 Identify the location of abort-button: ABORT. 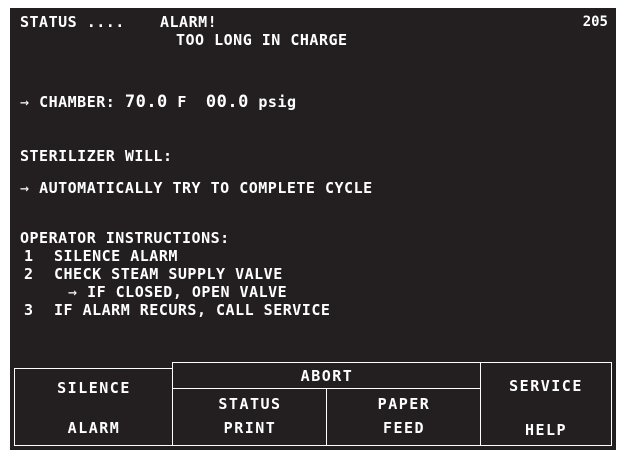
(327, 376).